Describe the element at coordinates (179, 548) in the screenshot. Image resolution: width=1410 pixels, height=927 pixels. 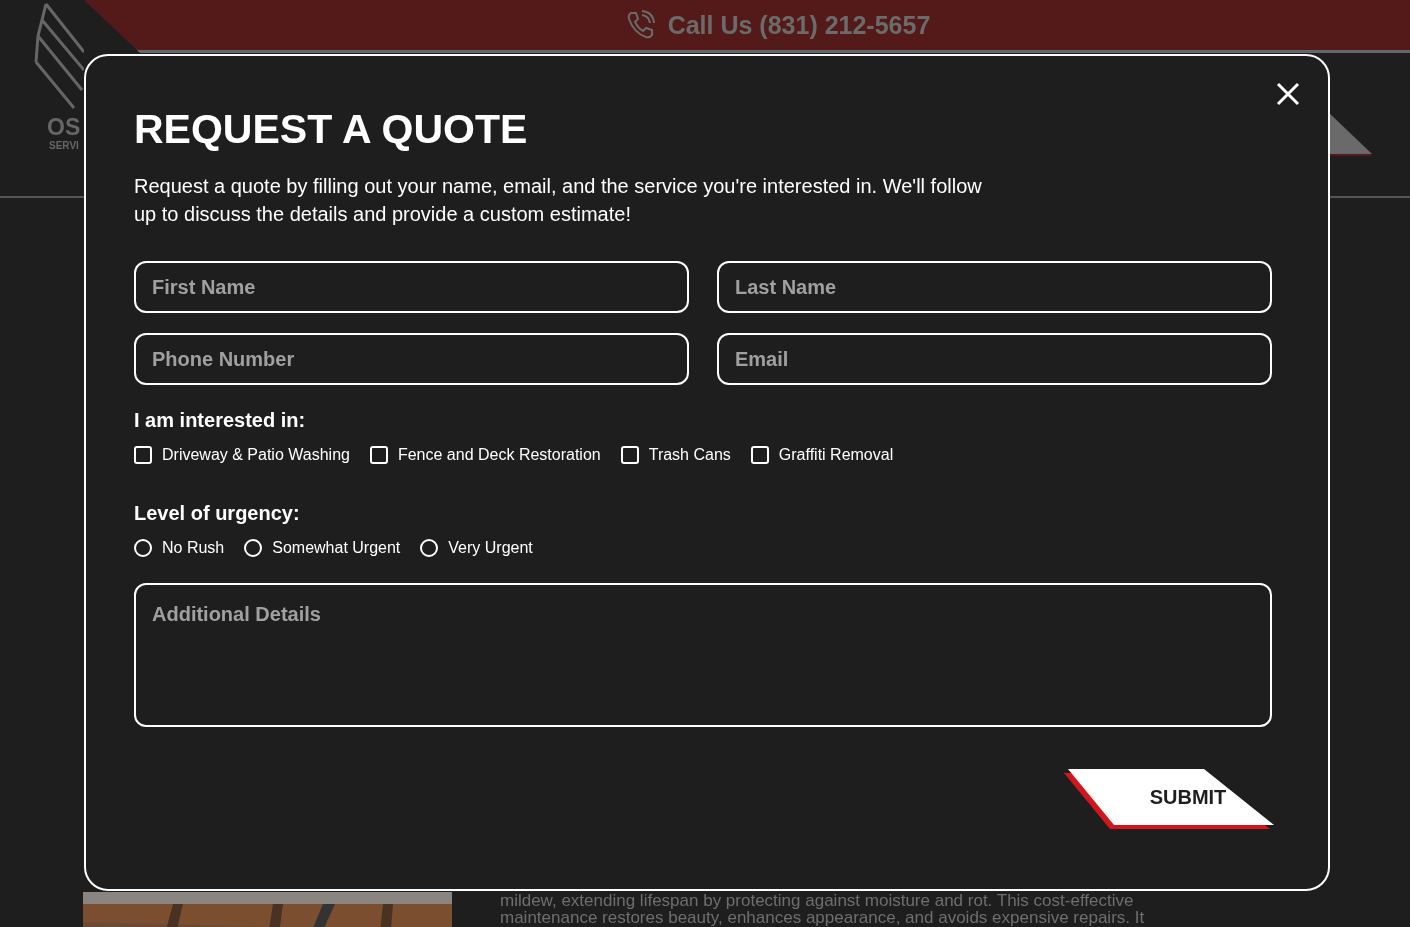
I see `urgency-radio: No Rush` at that location.